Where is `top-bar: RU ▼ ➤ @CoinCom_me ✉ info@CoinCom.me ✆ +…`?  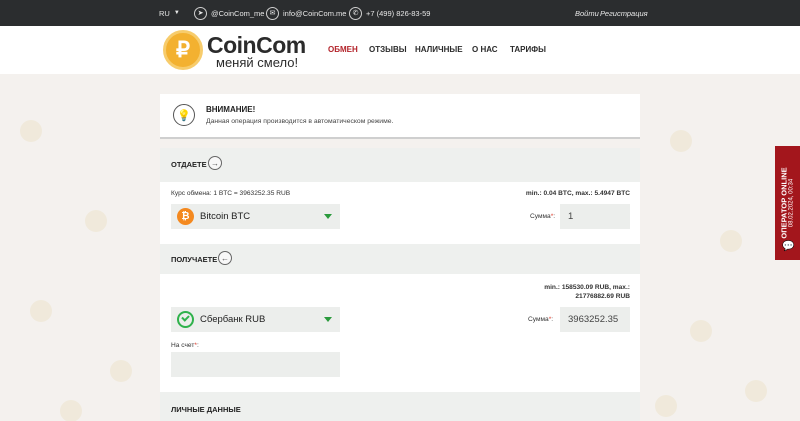 top-bar: RU ▼ ➤ @CoinCom_me ✉ info@CoinCom.me ✆ +… is located at coordinates (400, 13).